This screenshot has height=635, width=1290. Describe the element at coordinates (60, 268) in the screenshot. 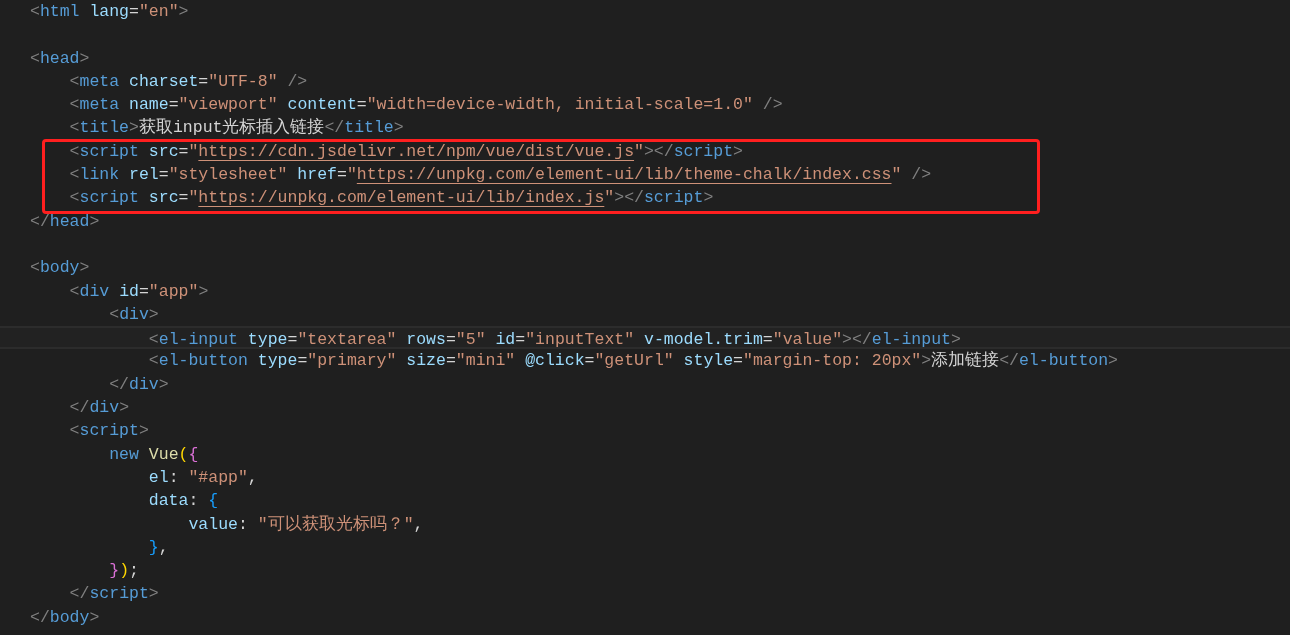

I see `code-line: <body>` at that location.